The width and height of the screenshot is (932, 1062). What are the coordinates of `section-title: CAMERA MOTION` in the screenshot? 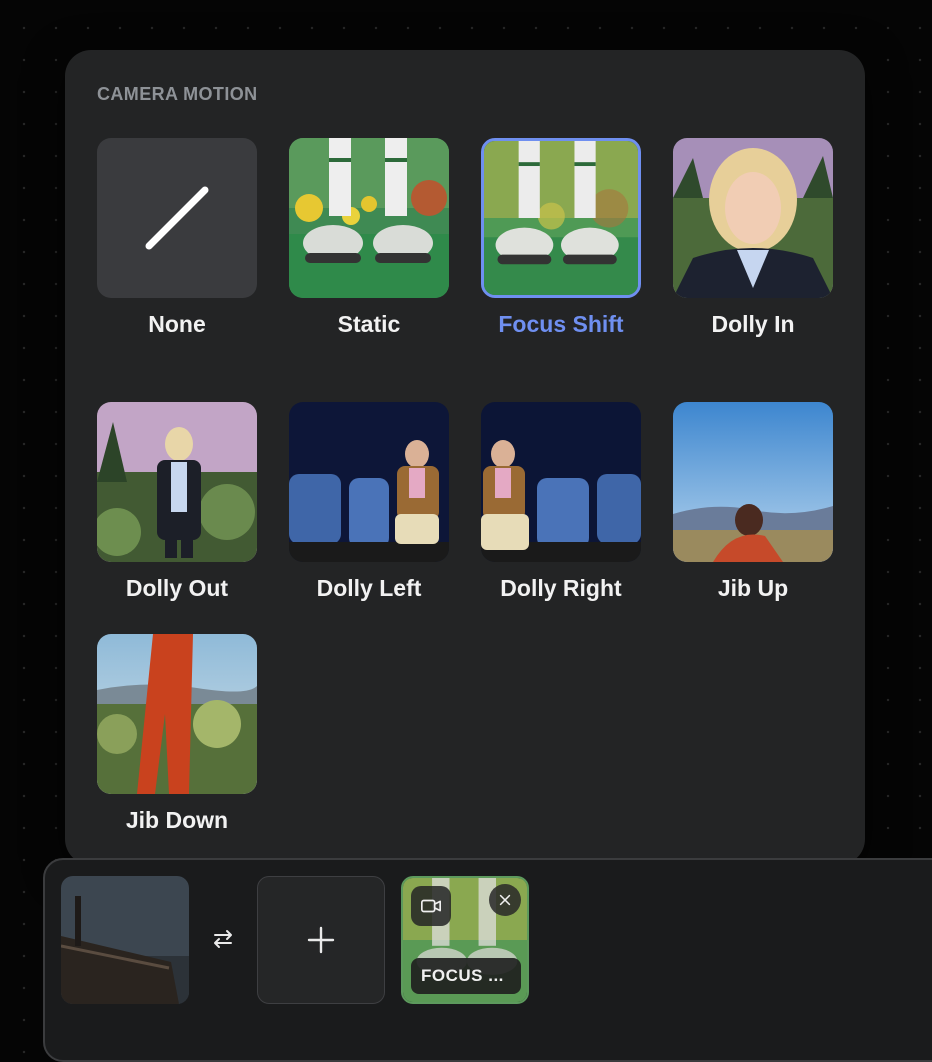 It's located at (177, 94).